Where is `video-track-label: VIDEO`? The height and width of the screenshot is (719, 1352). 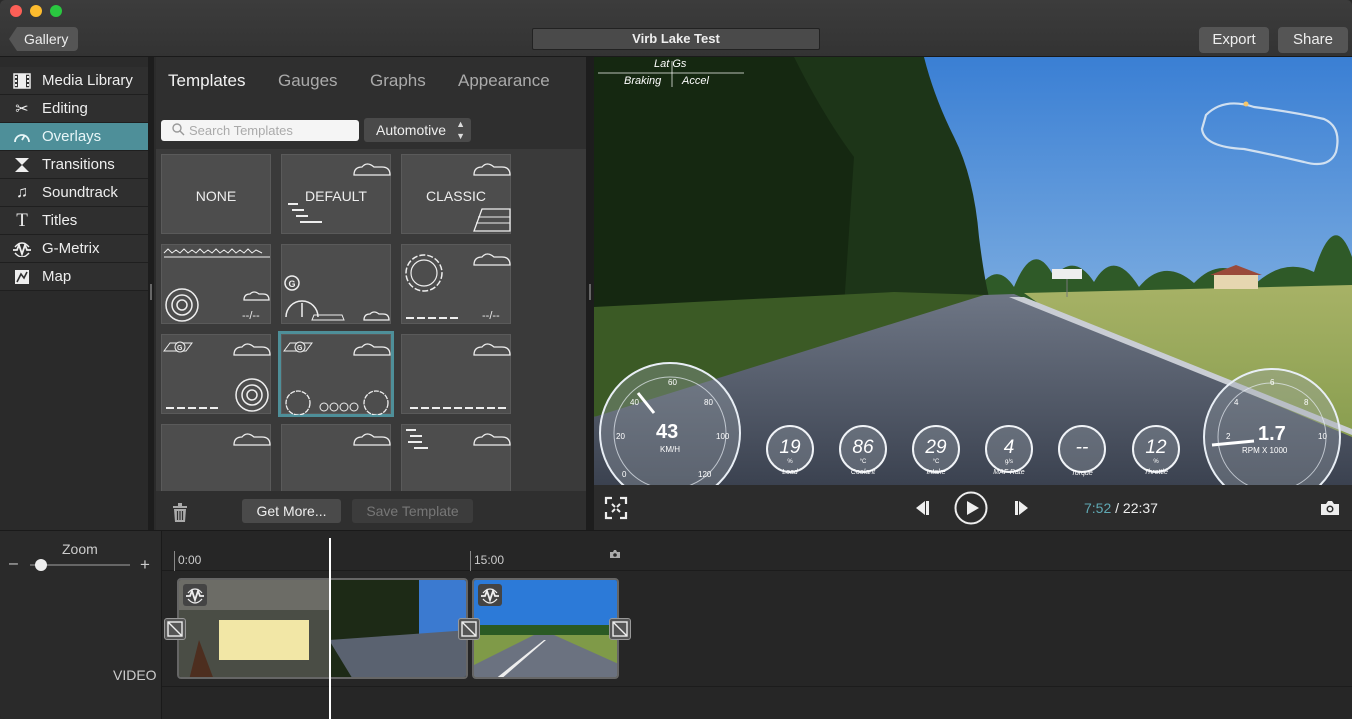
video-track-label: VIDEO is located at coordinates (135, 675).